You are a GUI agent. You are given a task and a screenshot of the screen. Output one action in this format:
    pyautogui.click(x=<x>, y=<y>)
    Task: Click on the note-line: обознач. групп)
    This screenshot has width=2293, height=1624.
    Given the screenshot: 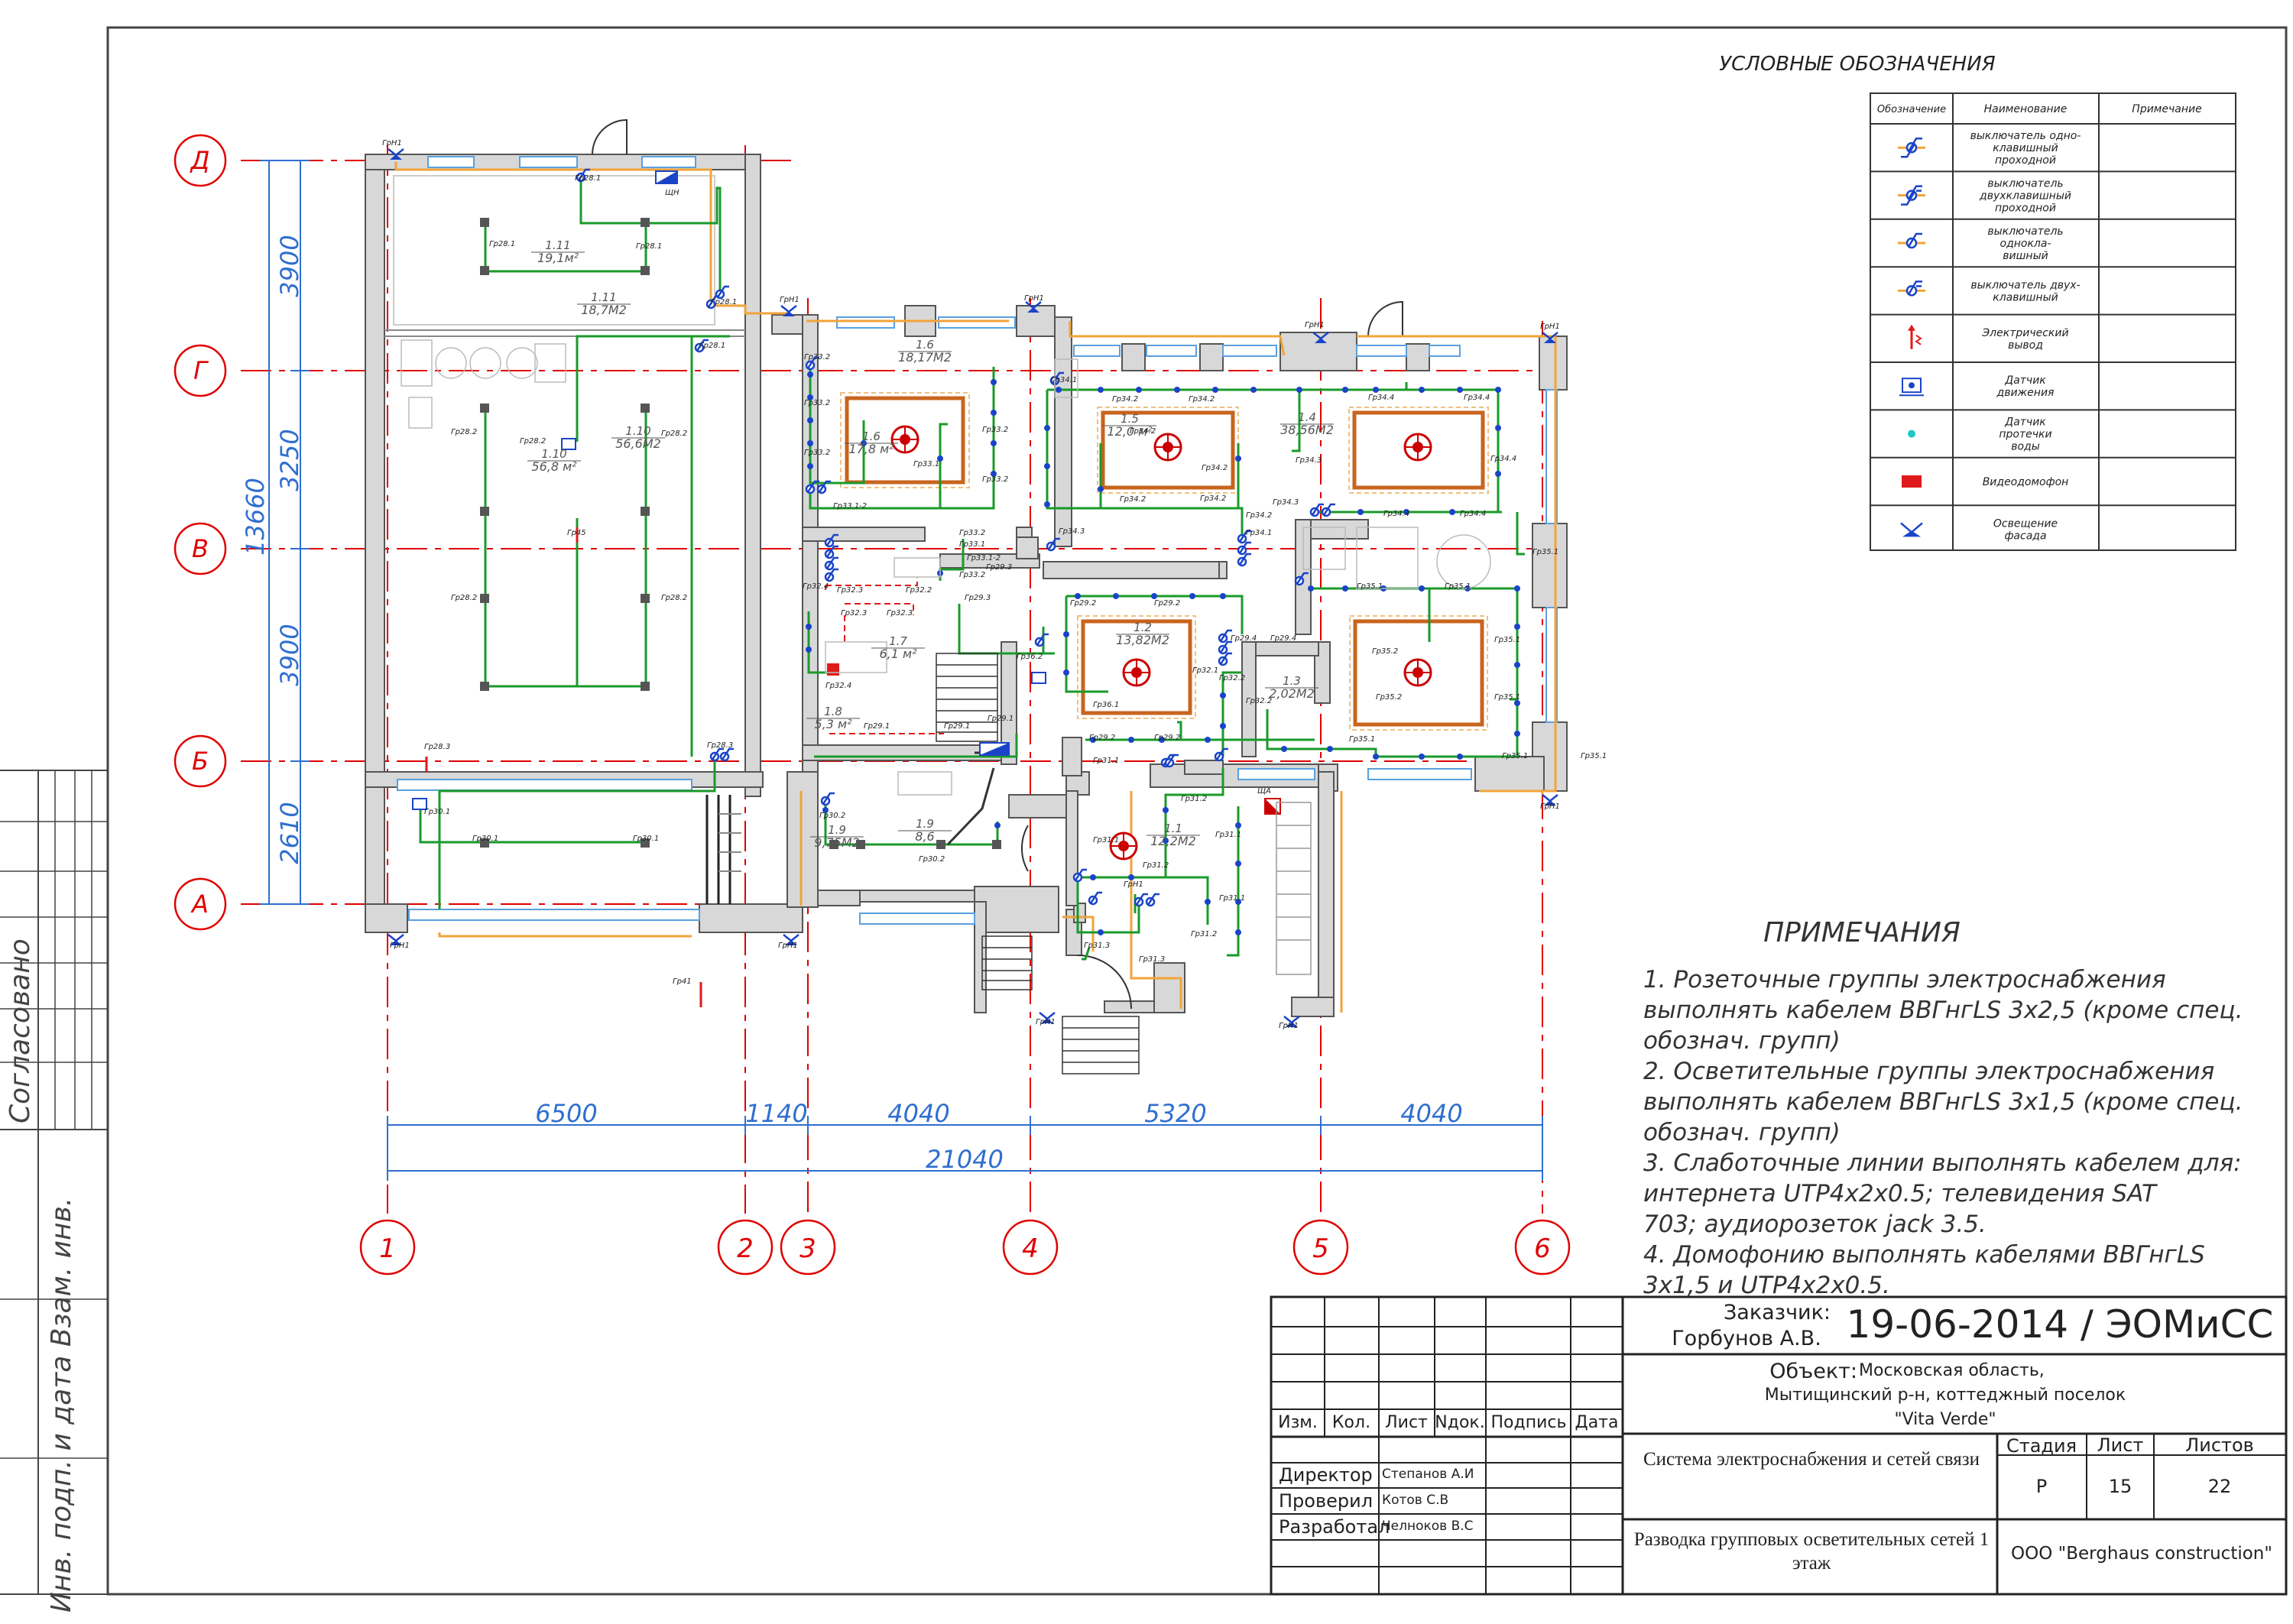 What is the action you would take?
    pyautogui.click(x=1742, y=1041)
    